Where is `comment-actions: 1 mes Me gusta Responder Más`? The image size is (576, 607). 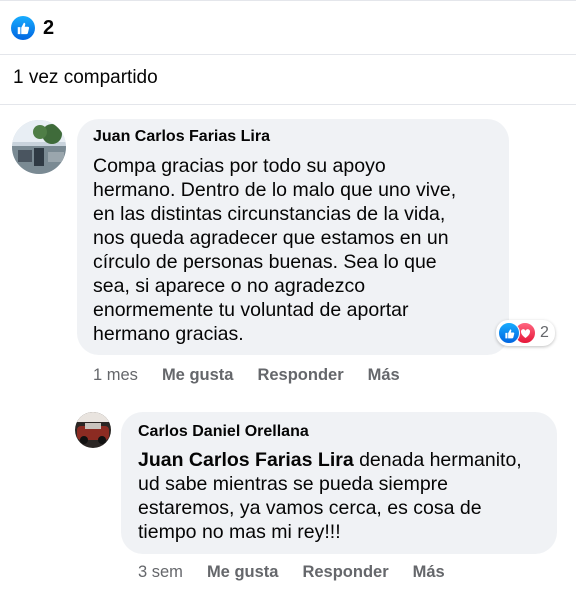
comment-actions: 1 mes Me gusta Responder Más is located at coordinates (258, 375).